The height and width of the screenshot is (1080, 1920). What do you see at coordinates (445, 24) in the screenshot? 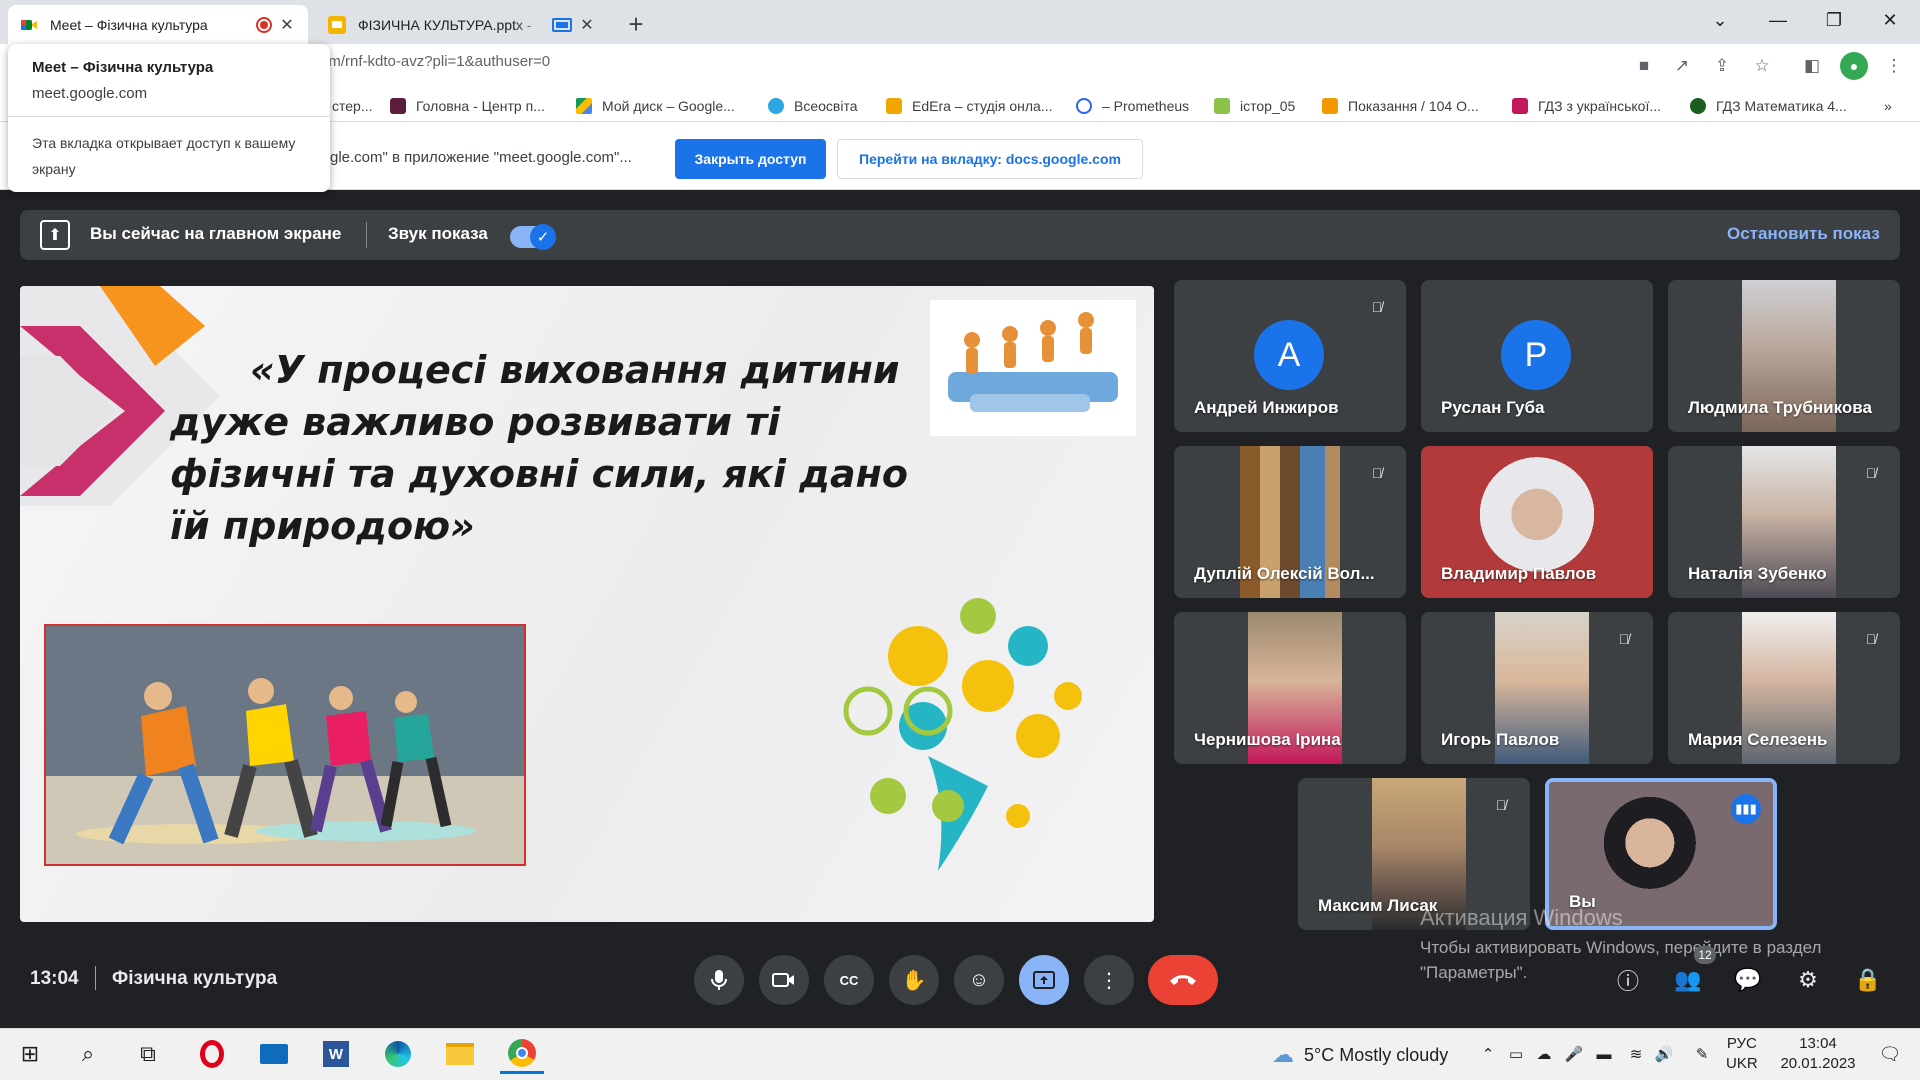
I see `tab-title: ФІЗИЧНА КУЛЬТУРА.pptx -` at bounding box center [445, 24].